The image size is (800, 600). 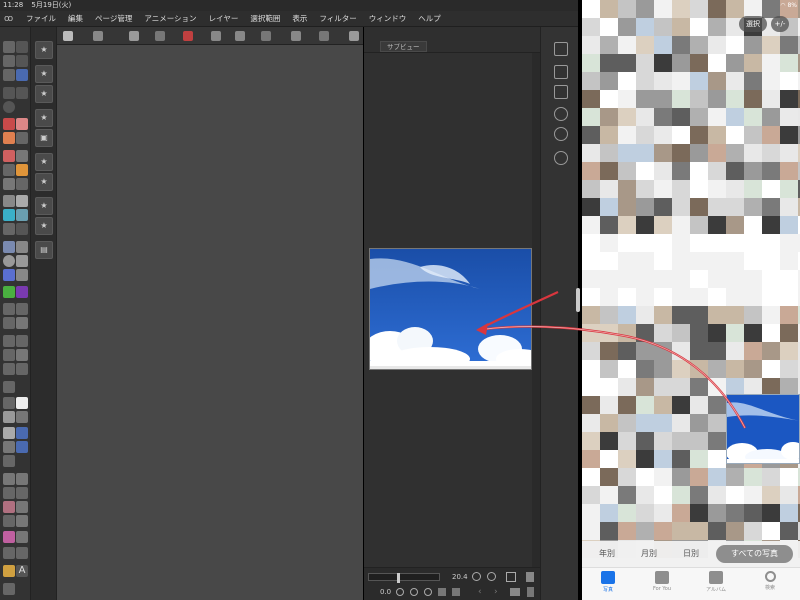 I want to click on chevron-down-icon, so click(x=354, y=36).